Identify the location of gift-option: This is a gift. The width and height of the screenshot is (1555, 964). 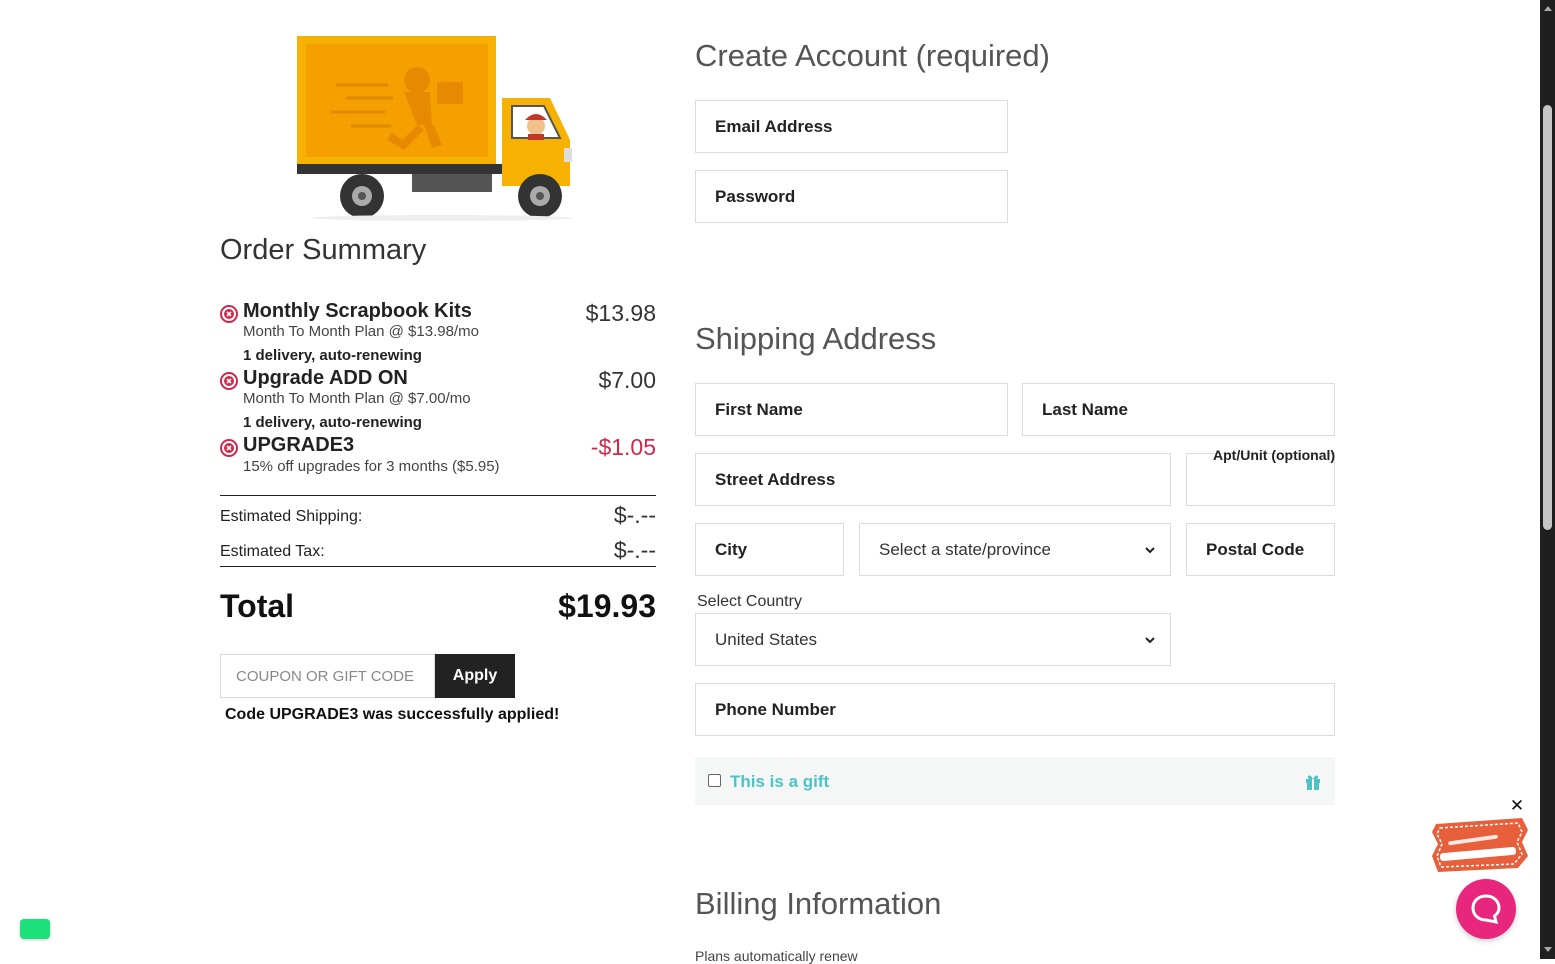
(1015, 781).